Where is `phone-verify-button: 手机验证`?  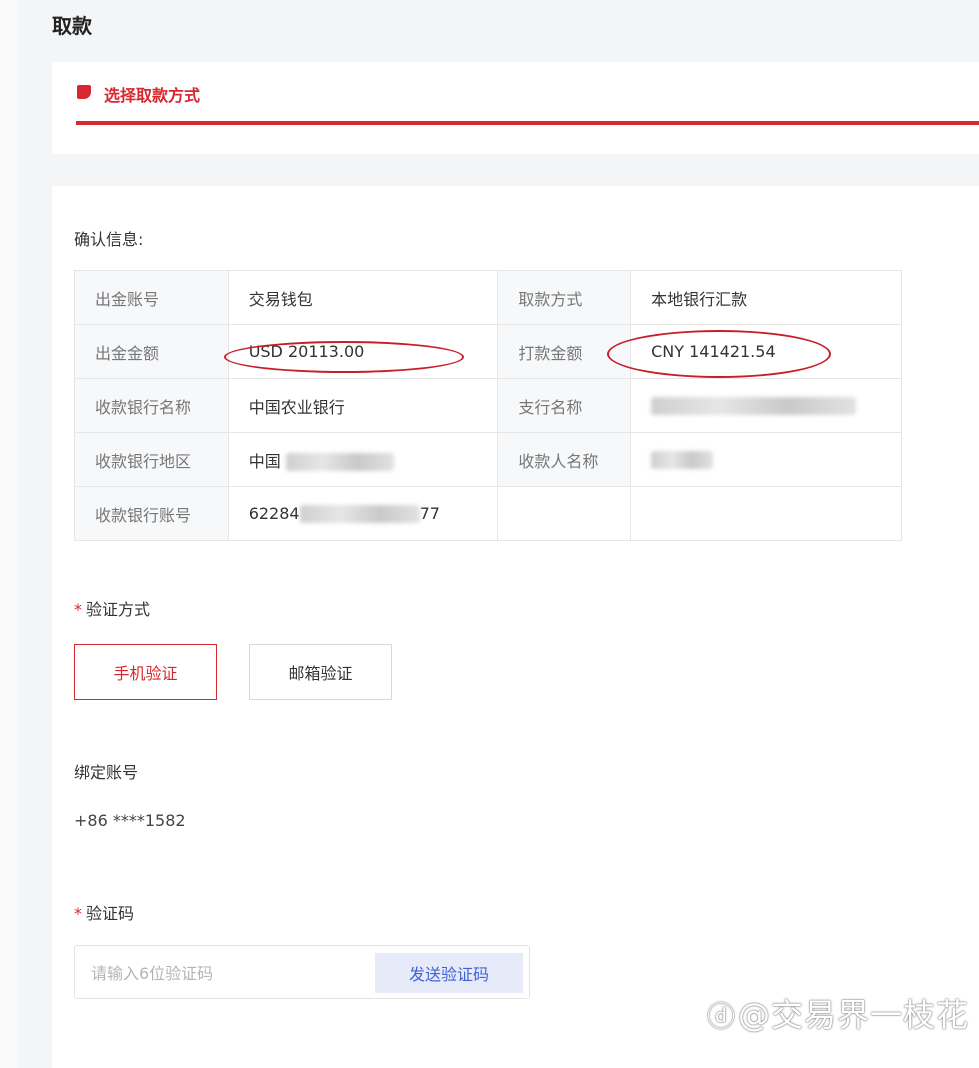
phone-verify-button: 手机验证 is located at coordinates (145, 672).